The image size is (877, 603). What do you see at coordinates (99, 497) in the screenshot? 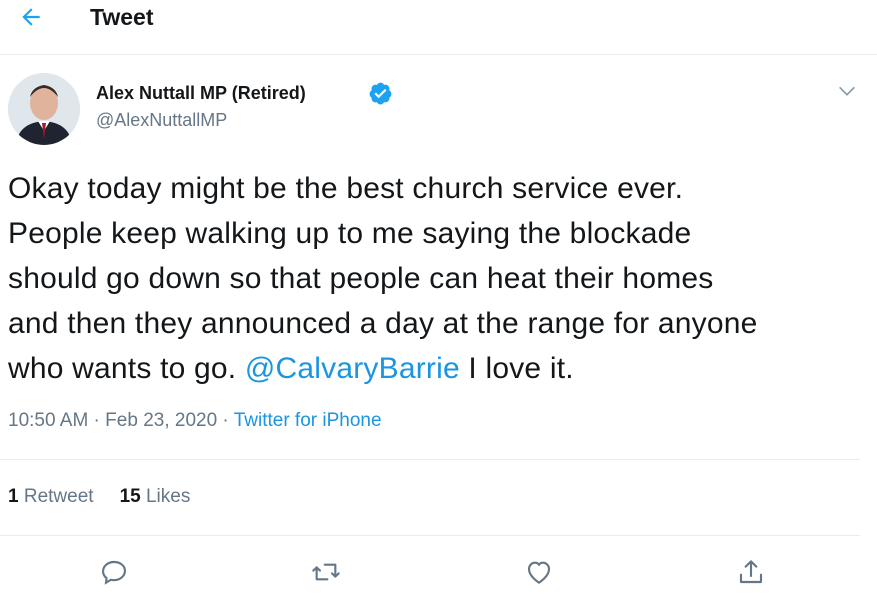
I see `tweet-stats: 1 Retweet 15 Likes` at bounding box center [99, 497].